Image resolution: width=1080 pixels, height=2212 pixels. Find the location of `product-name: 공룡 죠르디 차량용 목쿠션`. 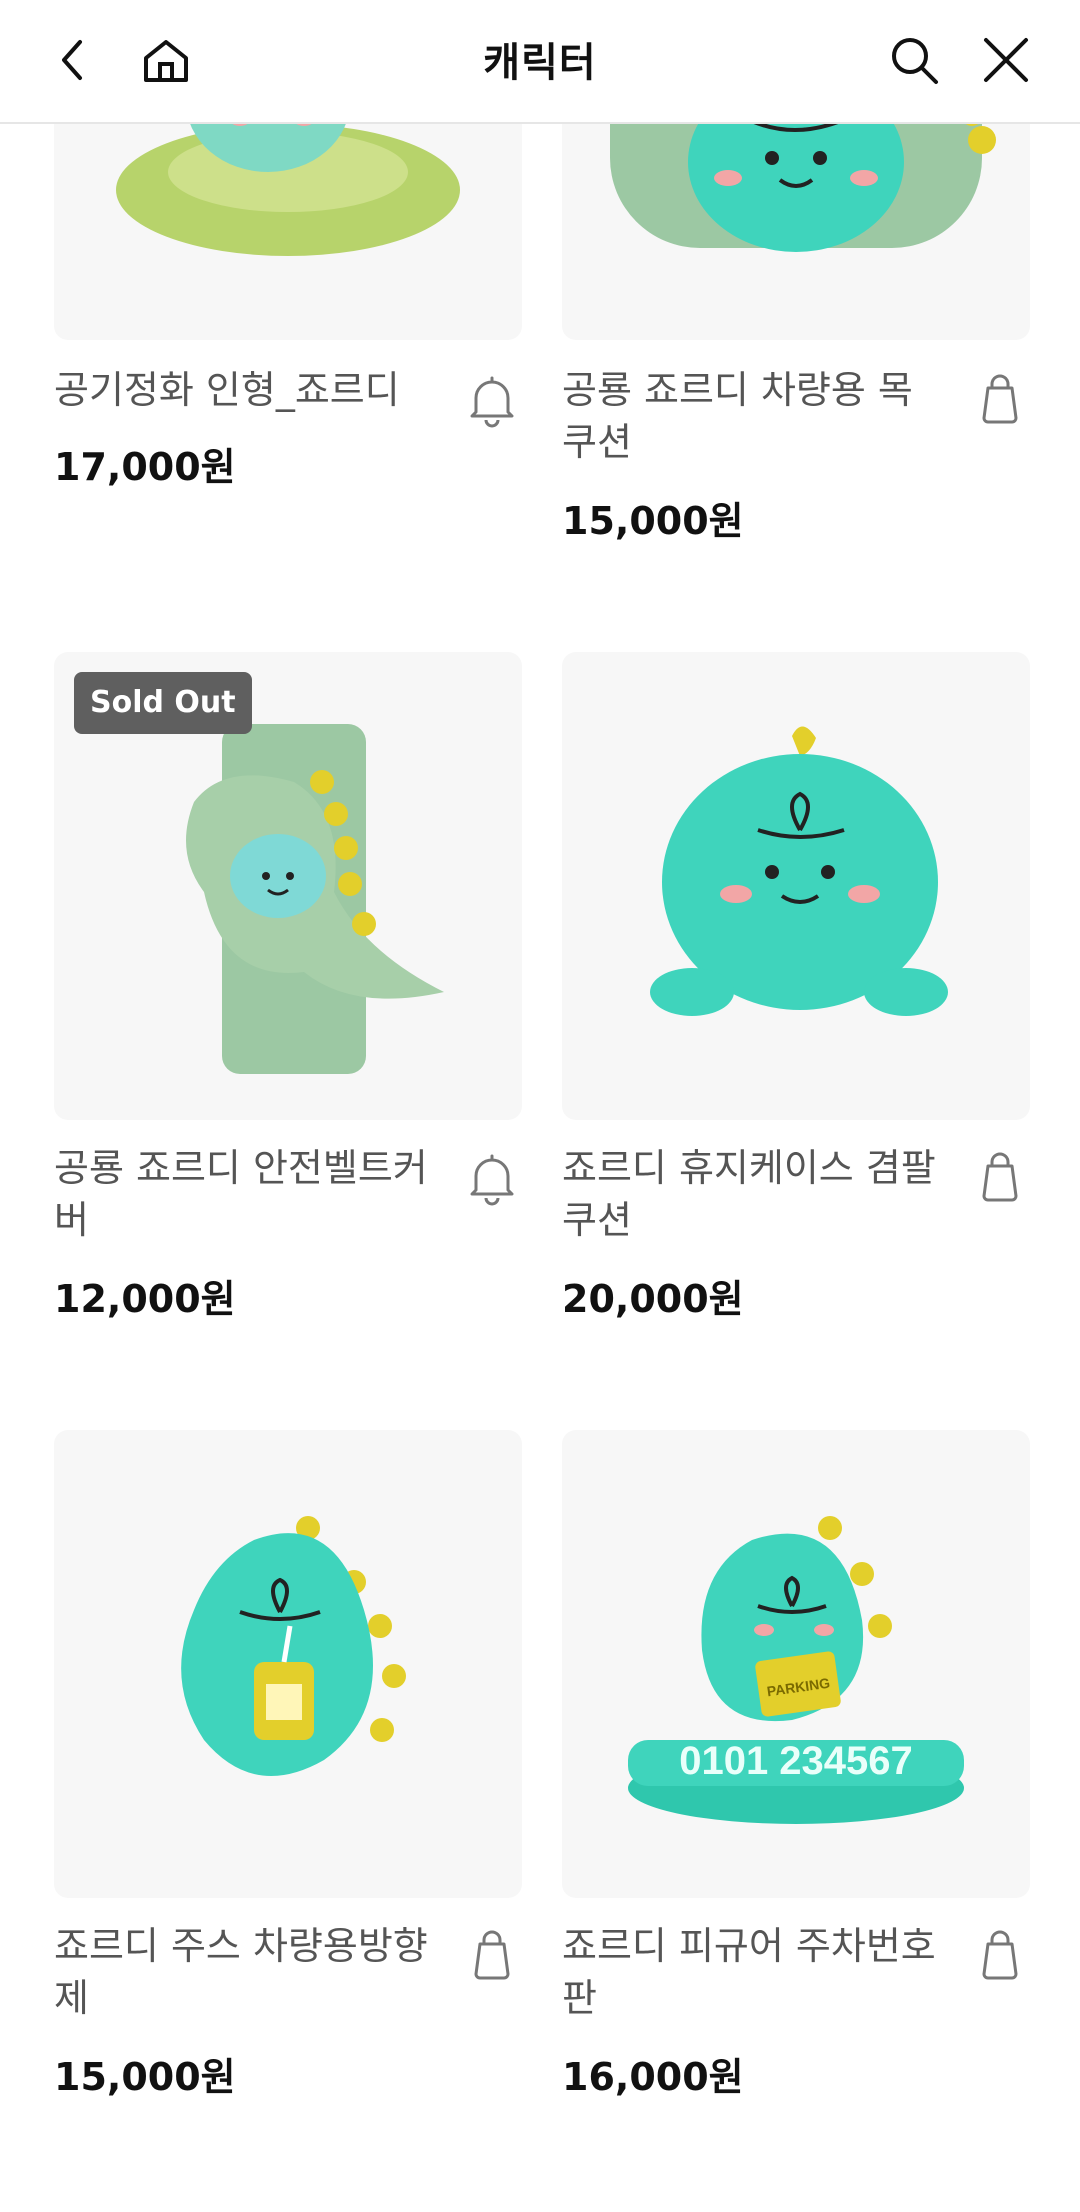

product-name: 공룡 죠르디 차량용 목쿠션 is located at coordinates (752, 416).